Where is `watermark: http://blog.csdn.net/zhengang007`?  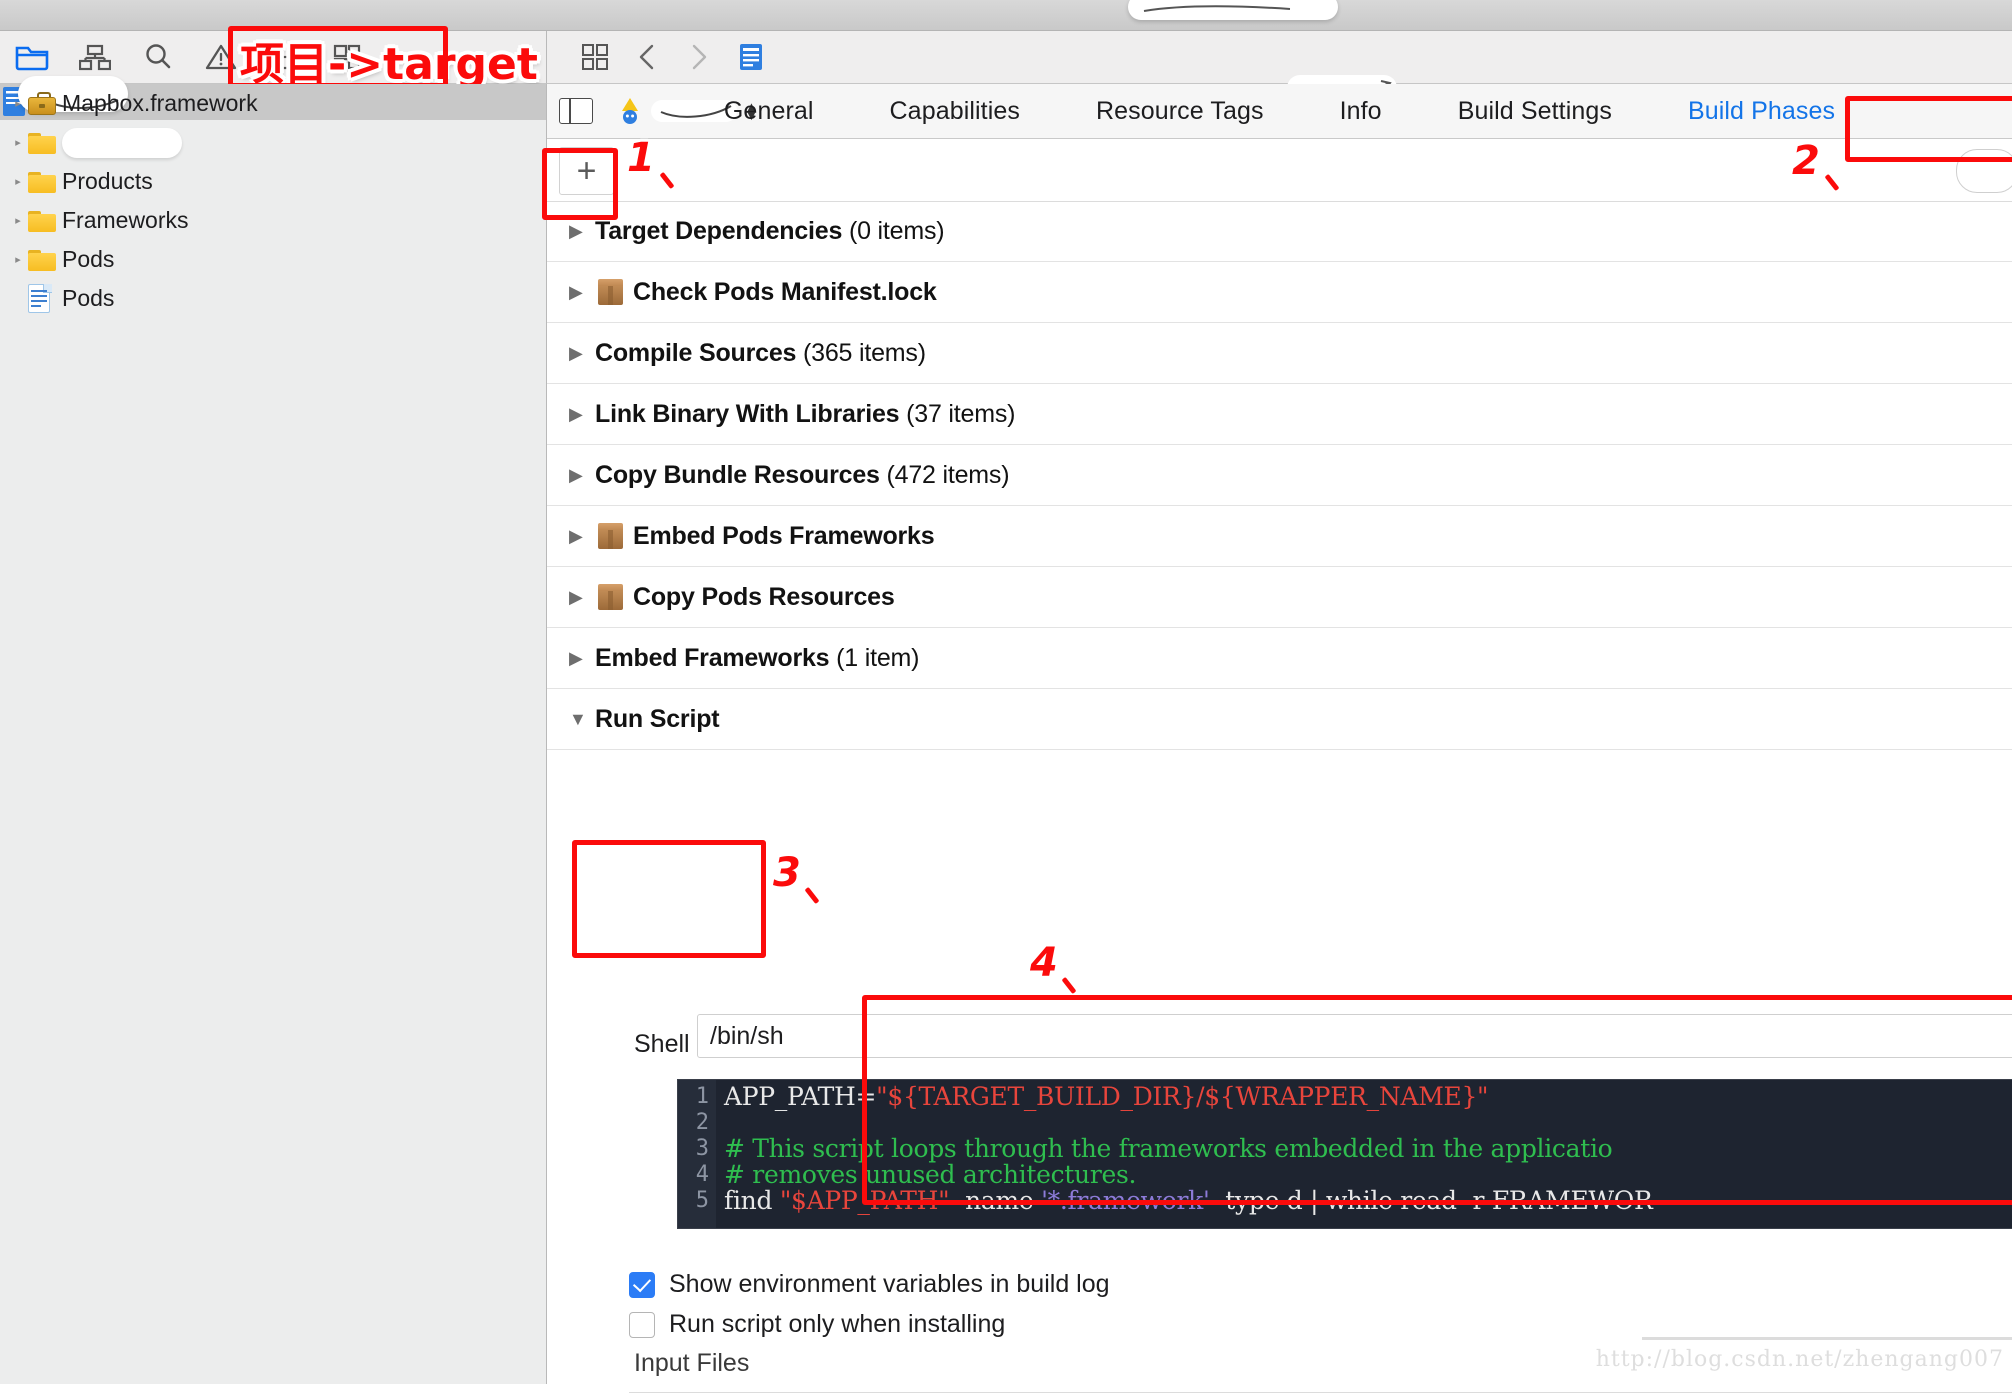 watermark: http://blog.csdn.net/zhengang007 is located at coordinates (1799, 1359).